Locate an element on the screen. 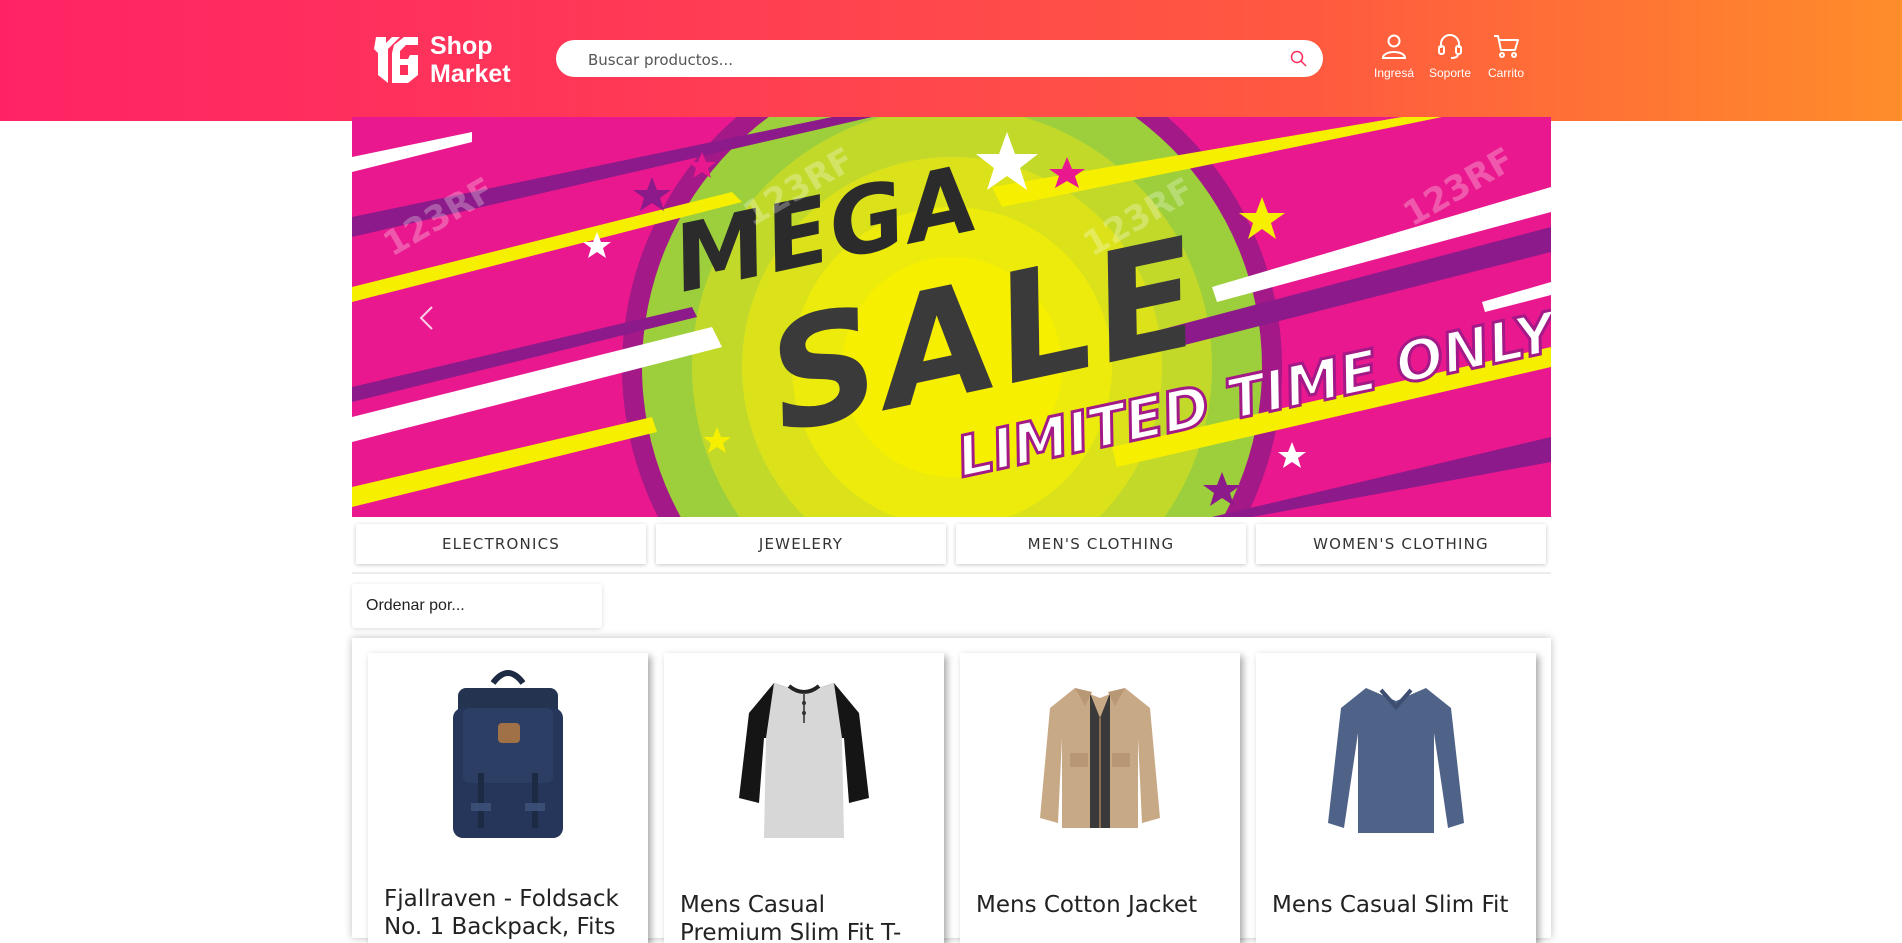 Image resolution: width=1902 pixels, height=943 pixels. account-label: Ingresá is located at coordinates (1394, 73).